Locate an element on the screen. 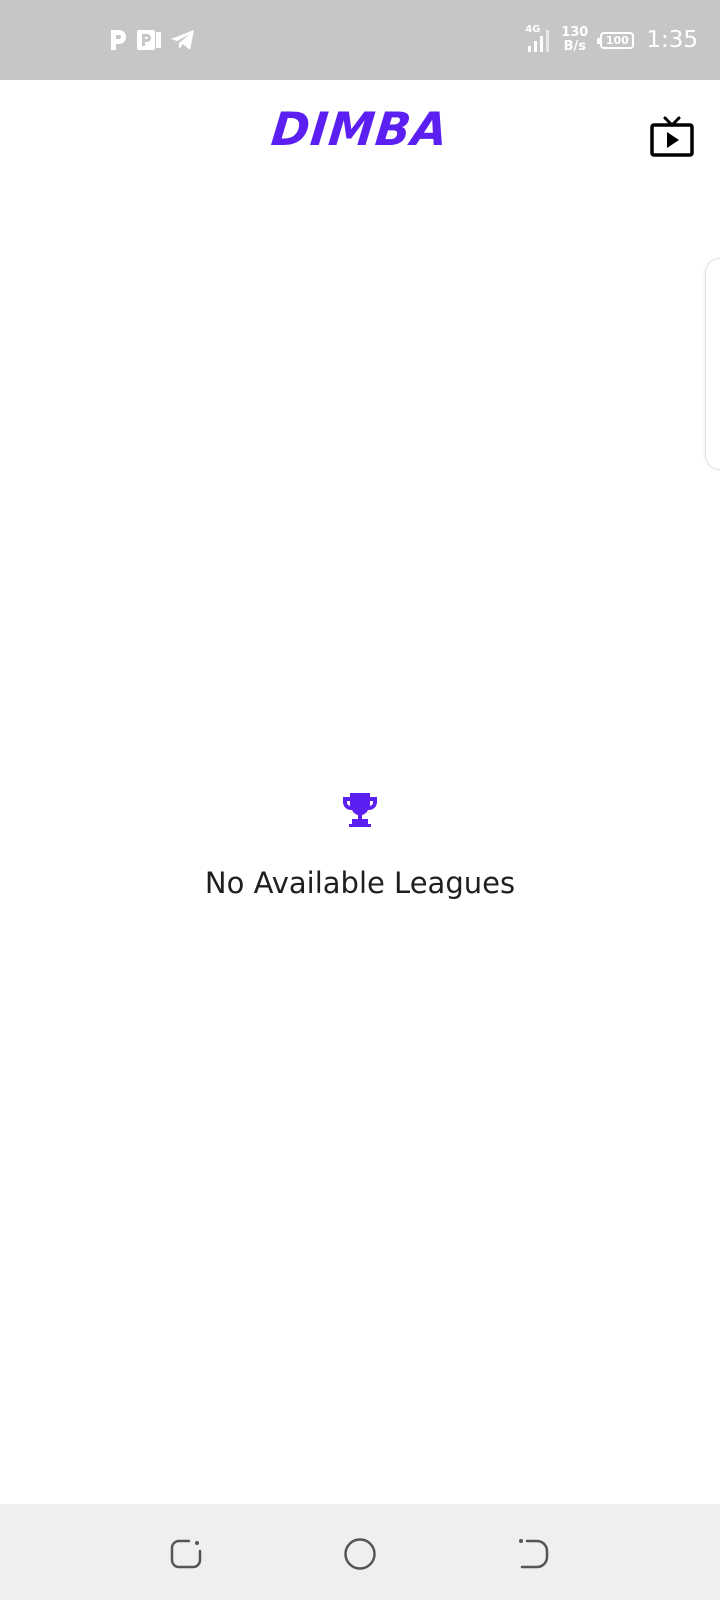 This screenshot has width=720, height=1600. network-speed: 130 B/s is located at coordinates (574, 40).